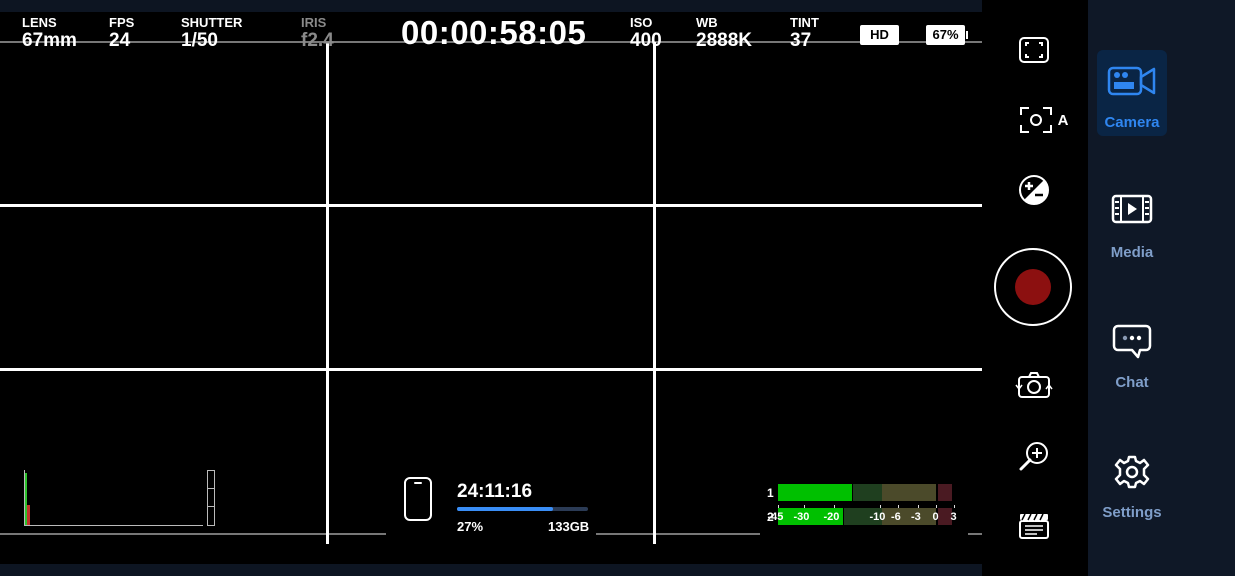  What do you see at coordinates (935, 517) in the screenshot?
I see `meter-scale-label: 0` at bounding box center [935, 517].